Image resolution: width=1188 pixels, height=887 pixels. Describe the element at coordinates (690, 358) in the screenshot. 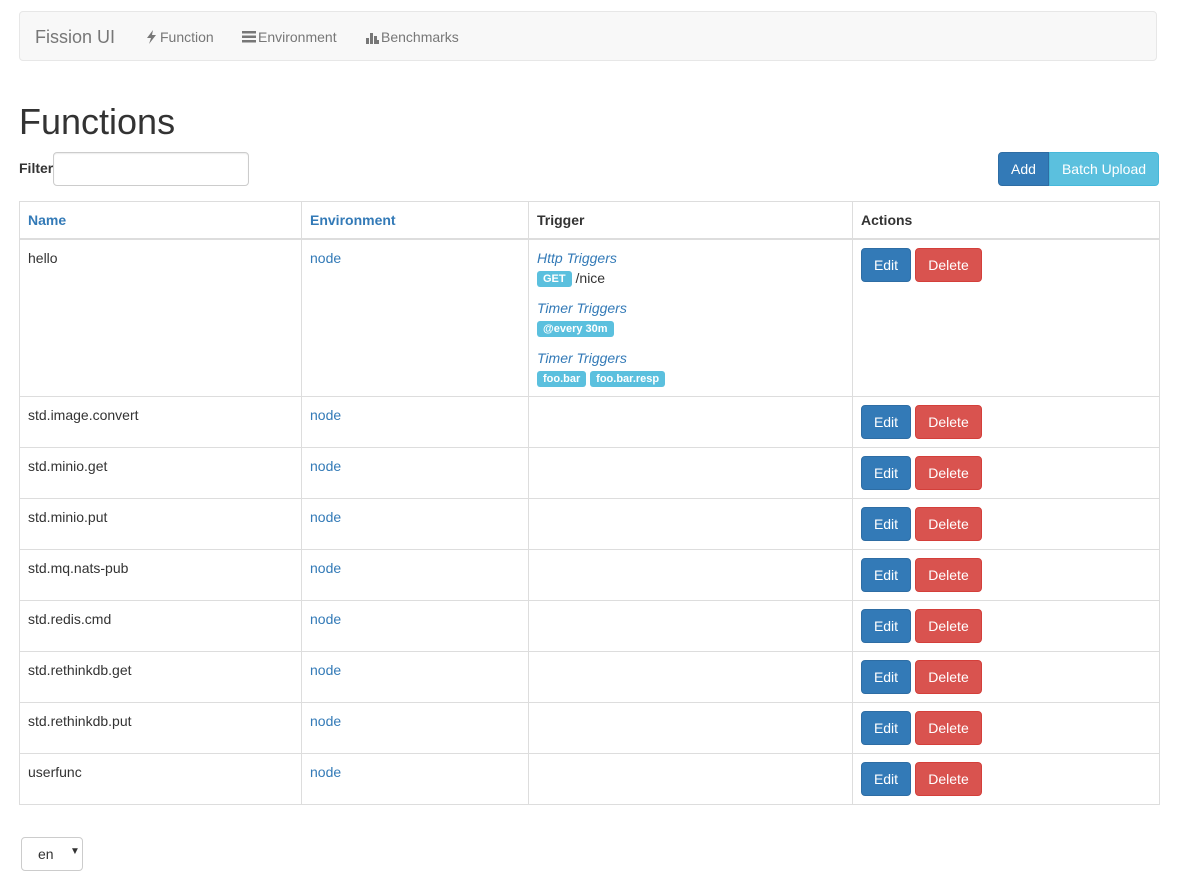

I see `mq-triggers-title: Timer Triggers` at that location.